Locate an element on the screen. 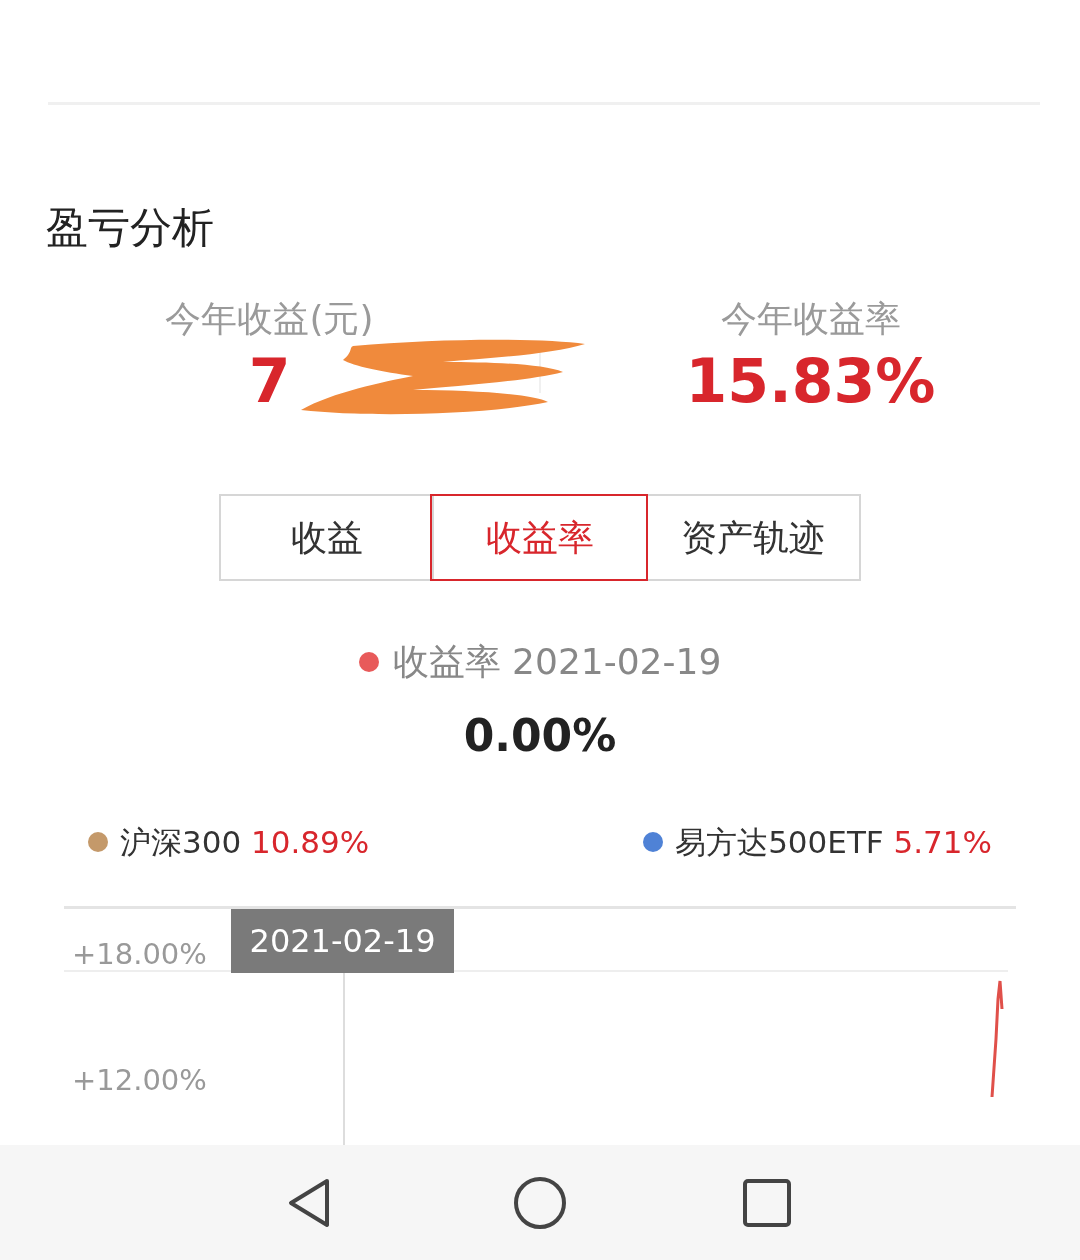  series-dot is located at coordinates (368, 662).